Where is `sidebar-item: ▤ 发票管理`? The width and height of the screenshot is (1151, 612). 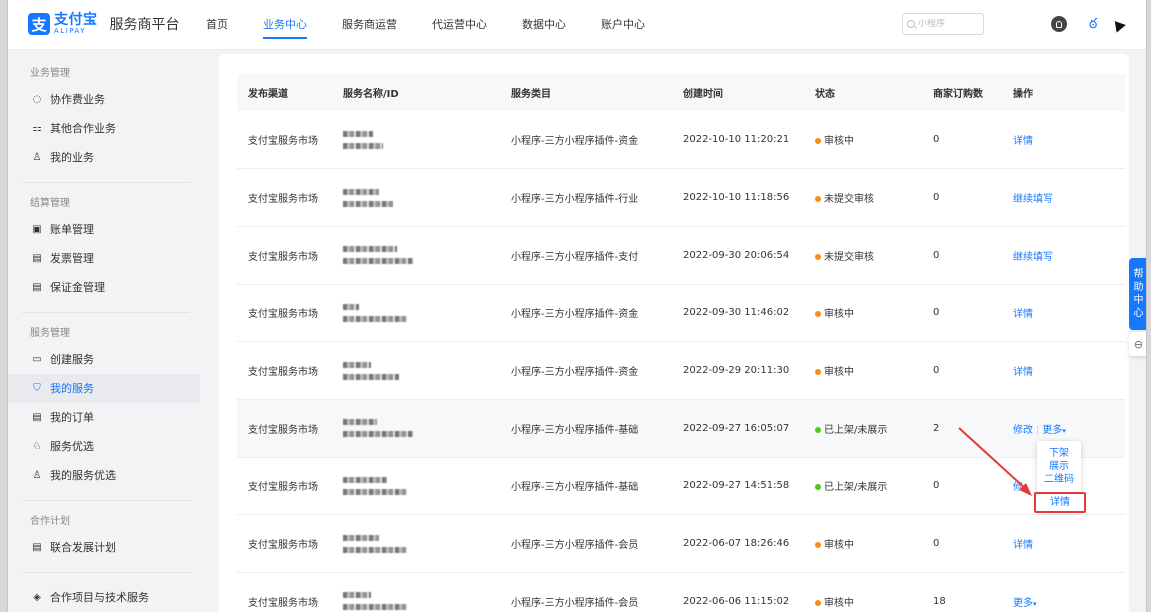
sidebar-item: ▤ 发票管理 is located at coordinates (104, 258).